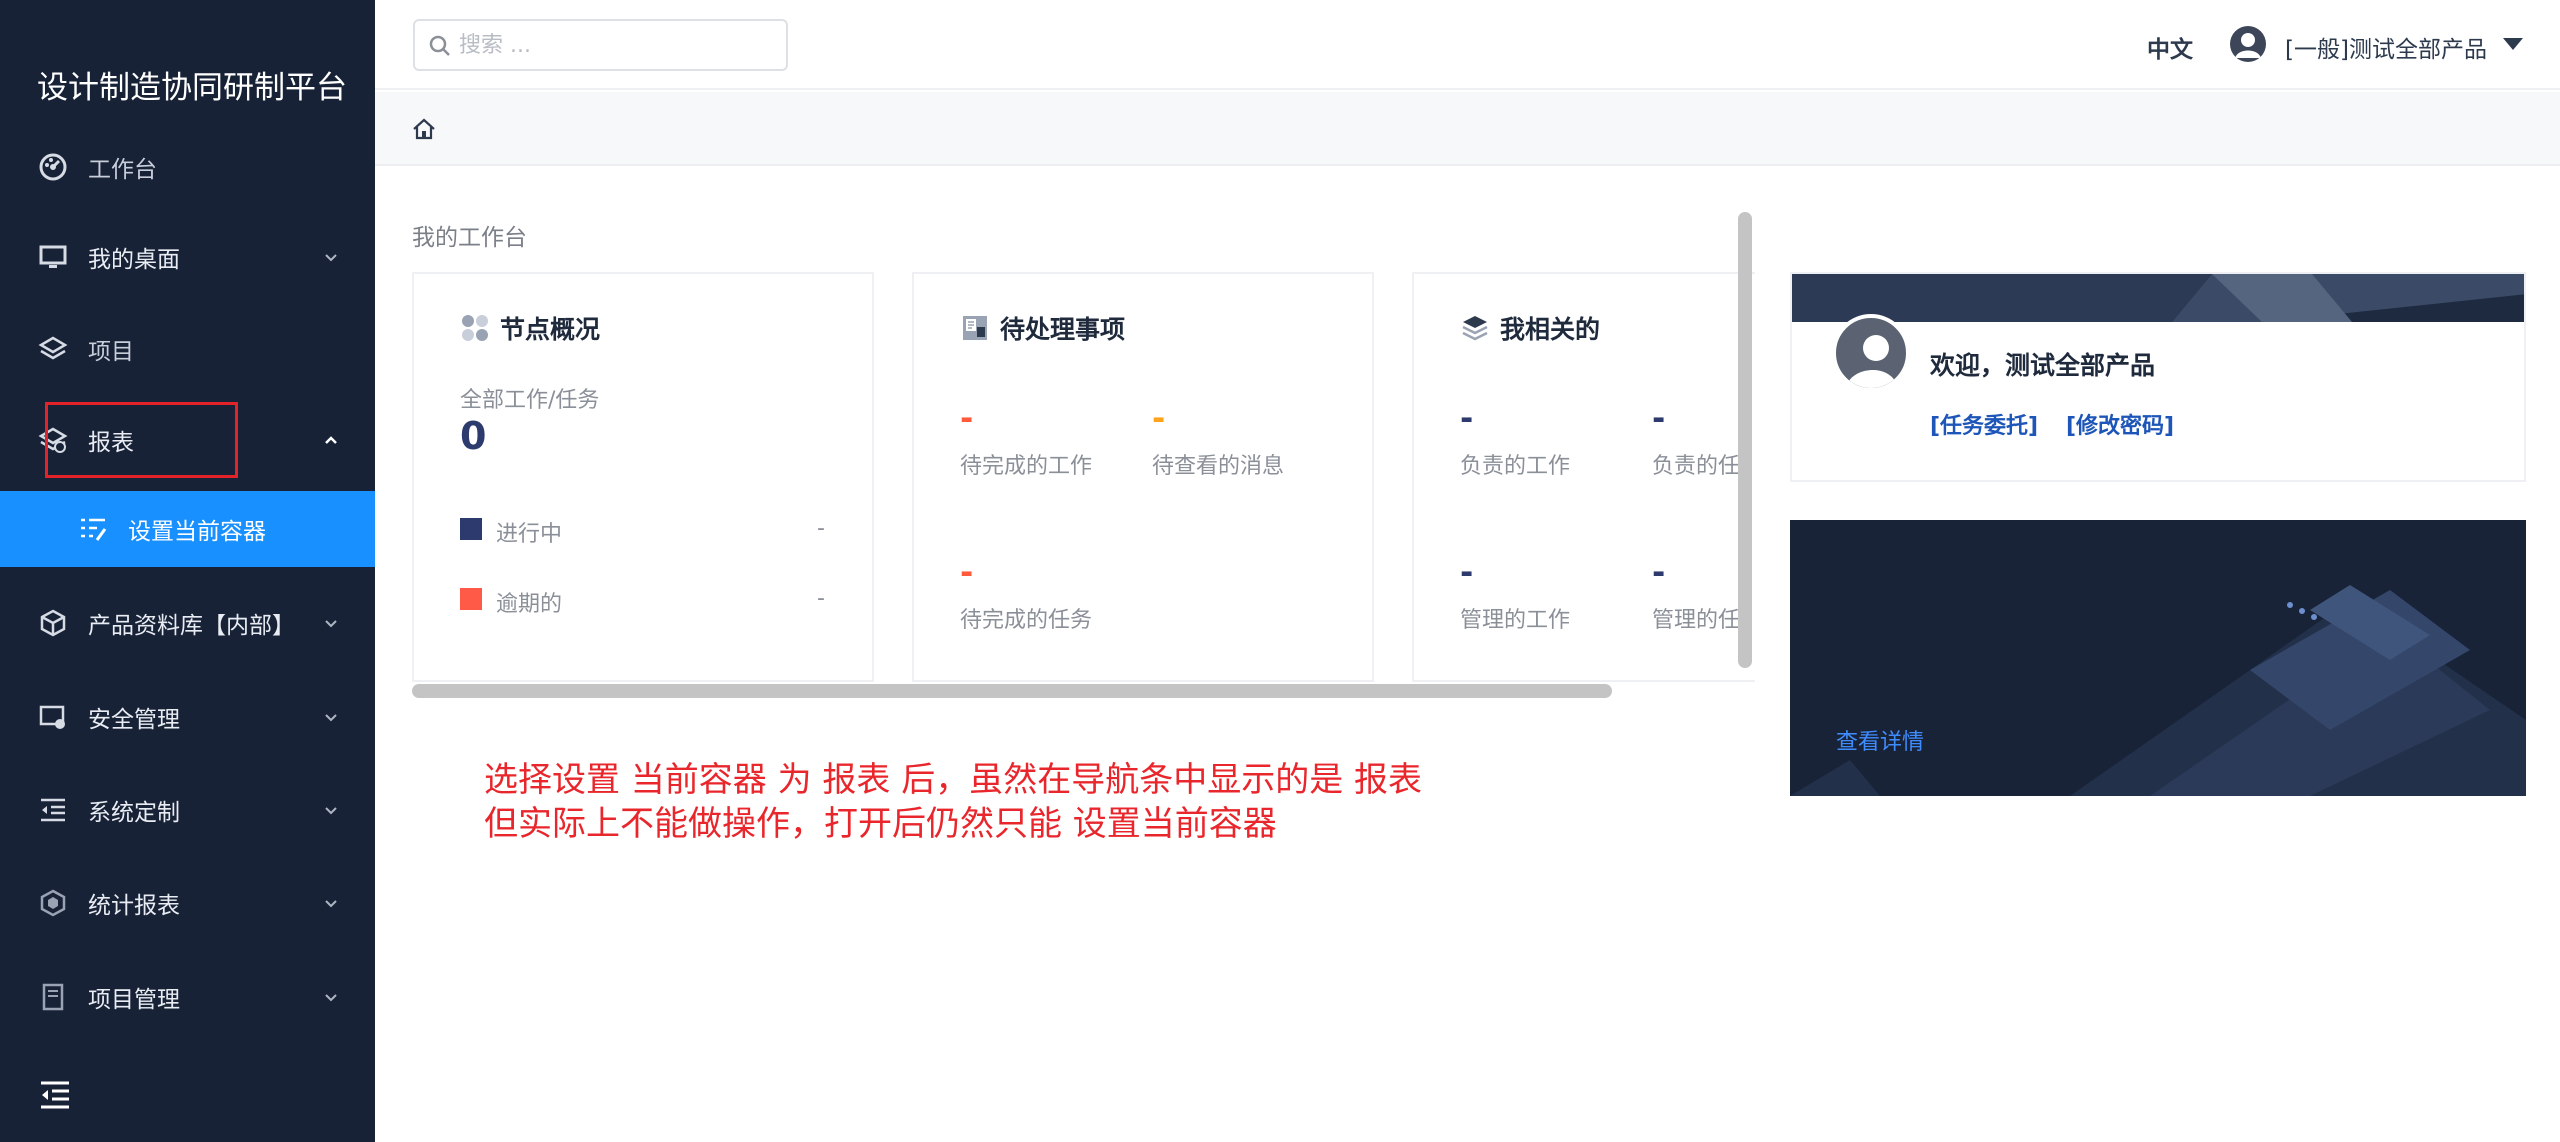 The width and height of the screenshot is (2560, 1142). What do you see at coordinates (966, 572) in the screenshot?
I see `pending-tasks-value: -` at bounding box center [966, 572].